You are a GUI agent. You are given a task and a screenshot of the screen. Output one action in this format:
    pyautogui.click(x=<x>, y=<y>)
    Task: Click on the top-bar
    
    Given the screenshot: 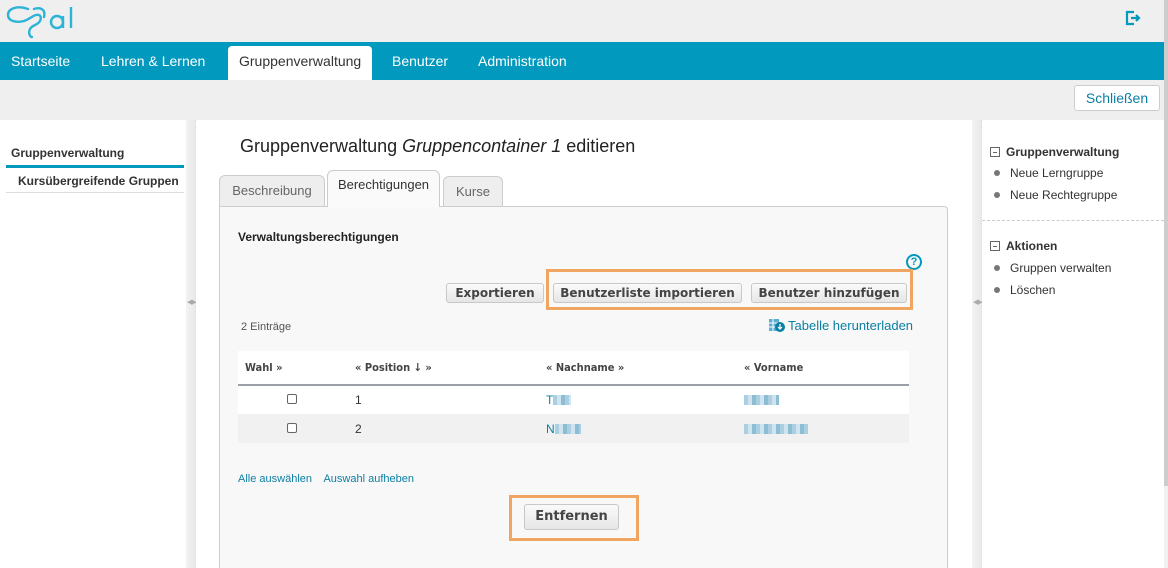 What is the action you would take?
    pyautogui.click(x=582, y=21)
    